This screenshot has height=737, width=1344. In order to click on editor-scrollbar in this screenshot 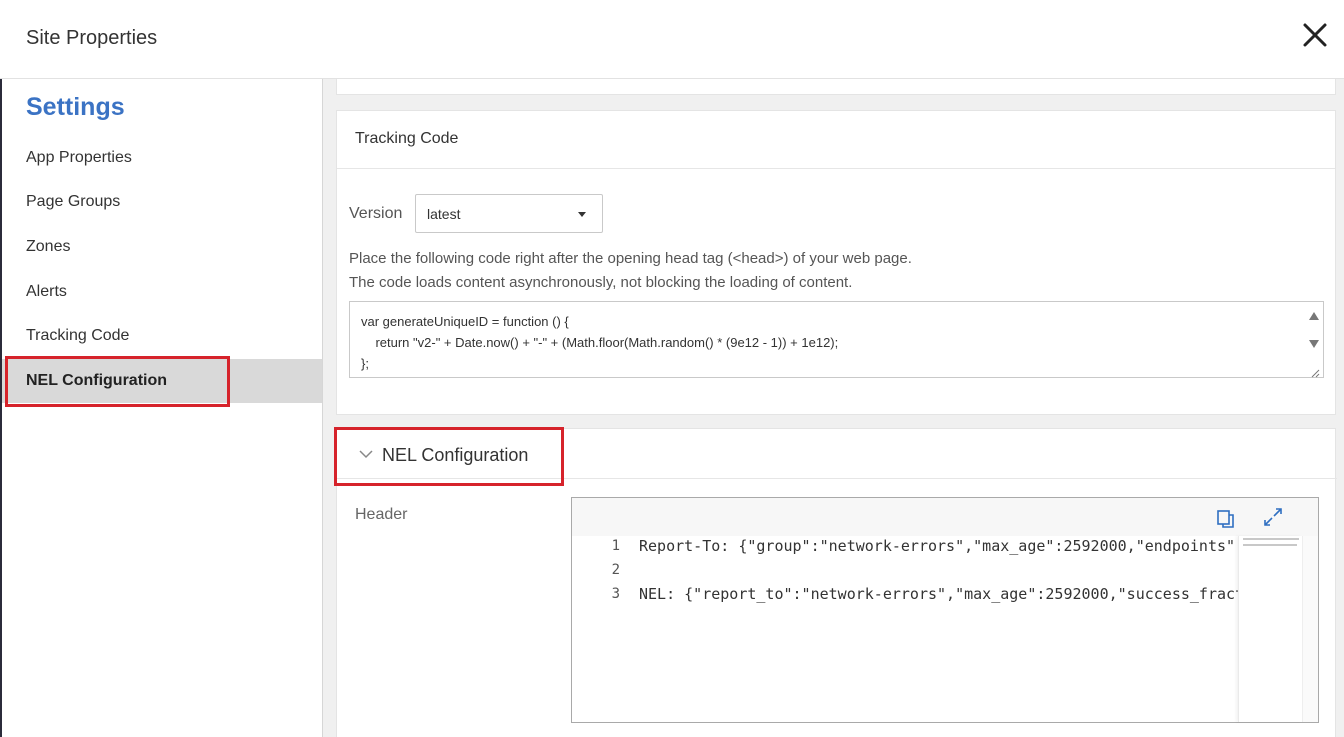, I will do `click(1310, 629)`.